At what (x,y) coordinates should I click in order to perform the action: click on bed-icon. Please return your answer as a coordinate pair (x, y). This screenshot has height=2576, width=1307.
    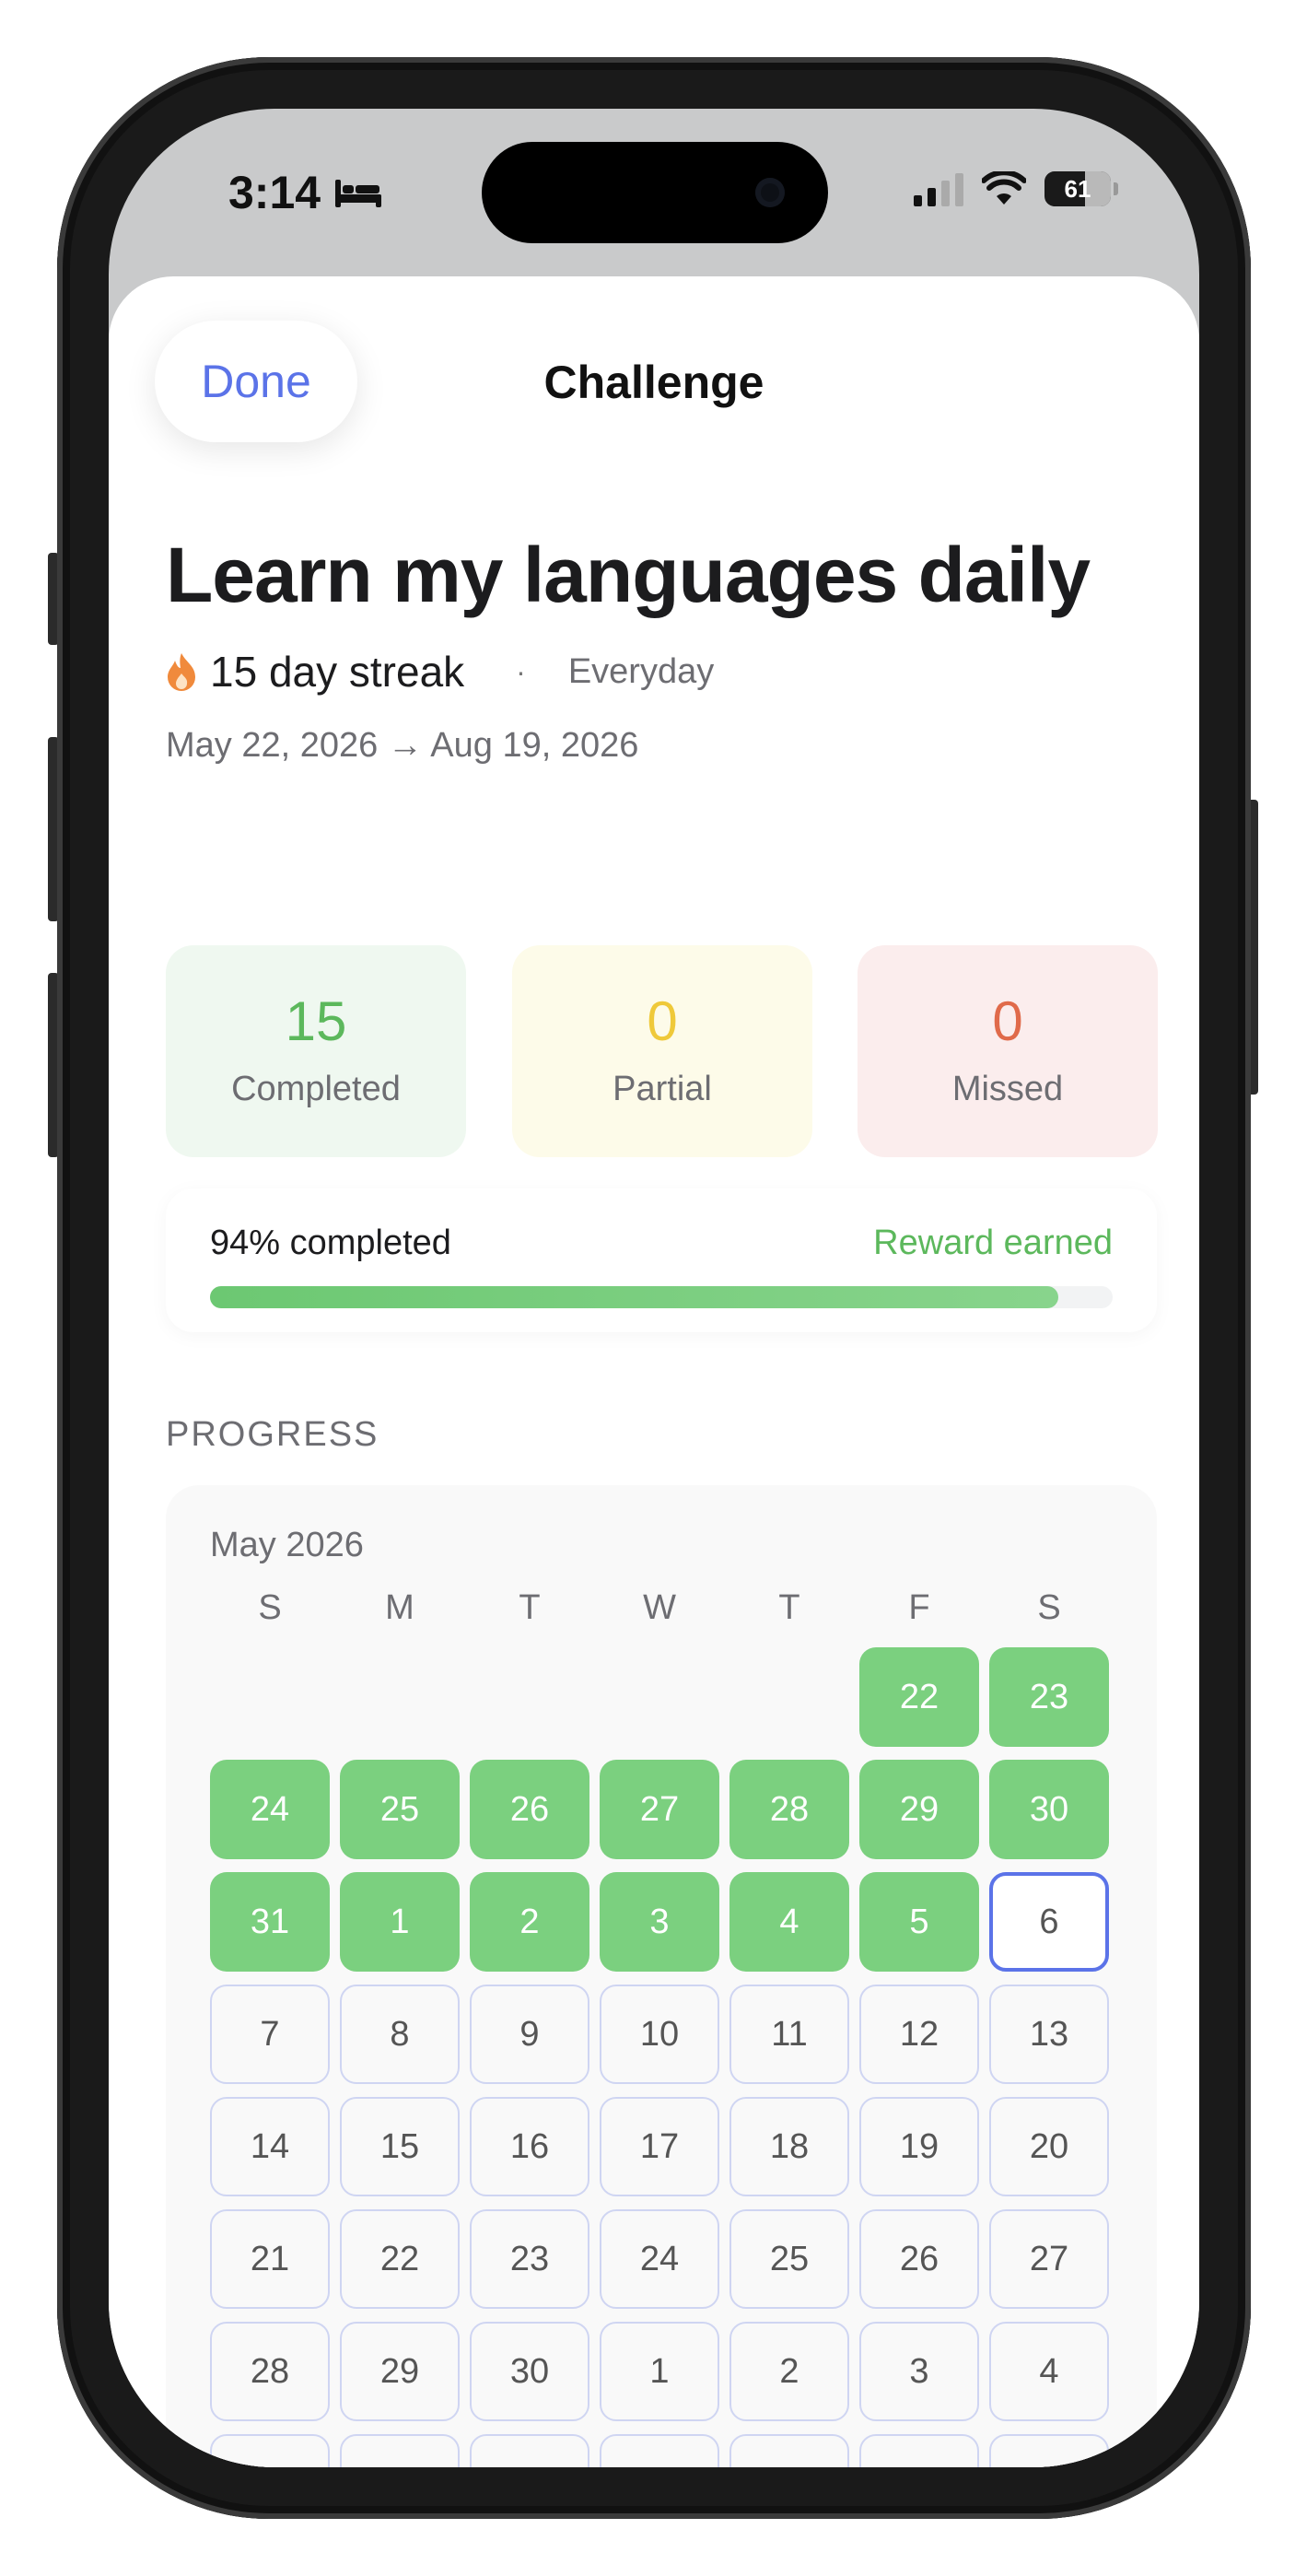
    Looking at the image, I should click on (358, 193).